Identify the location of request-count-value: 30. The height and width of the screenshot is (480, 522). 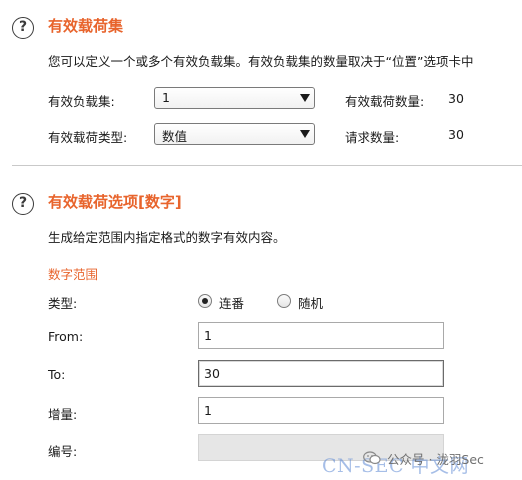
(456, 134).